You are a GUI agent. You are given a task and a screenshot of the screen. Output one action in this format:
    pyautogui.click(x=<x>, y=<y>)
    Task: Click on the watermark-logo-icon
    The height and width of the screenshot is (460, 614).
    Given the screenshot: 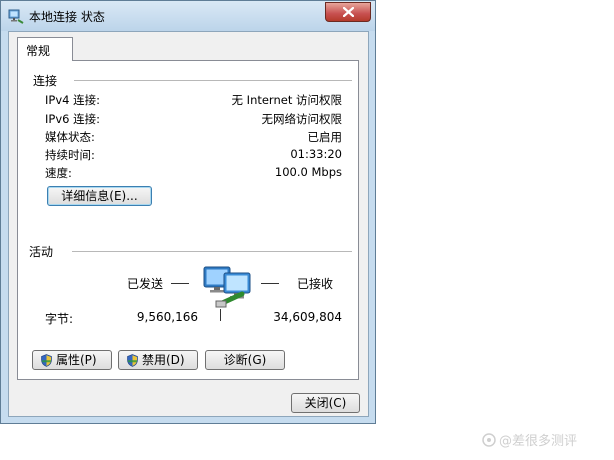 What is the action you would take?
    pyautogui.click(x=489, y=441)
    